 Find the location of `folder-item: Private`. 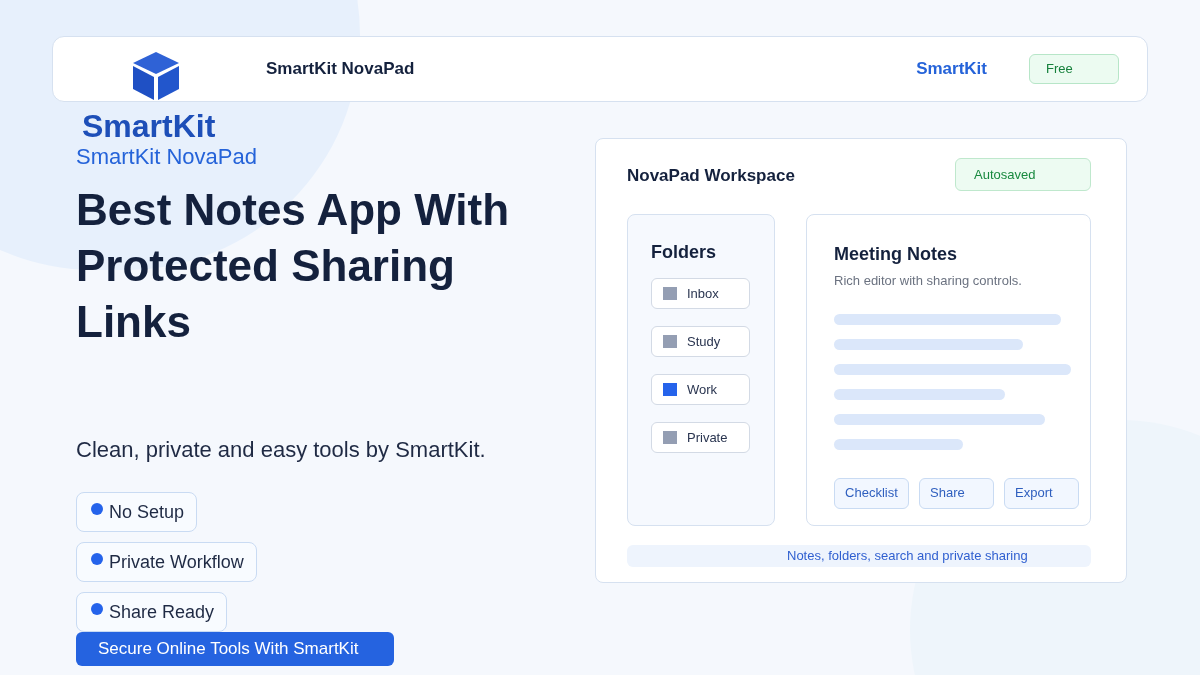

folder-item: Private is located at coordinates (700, 437).